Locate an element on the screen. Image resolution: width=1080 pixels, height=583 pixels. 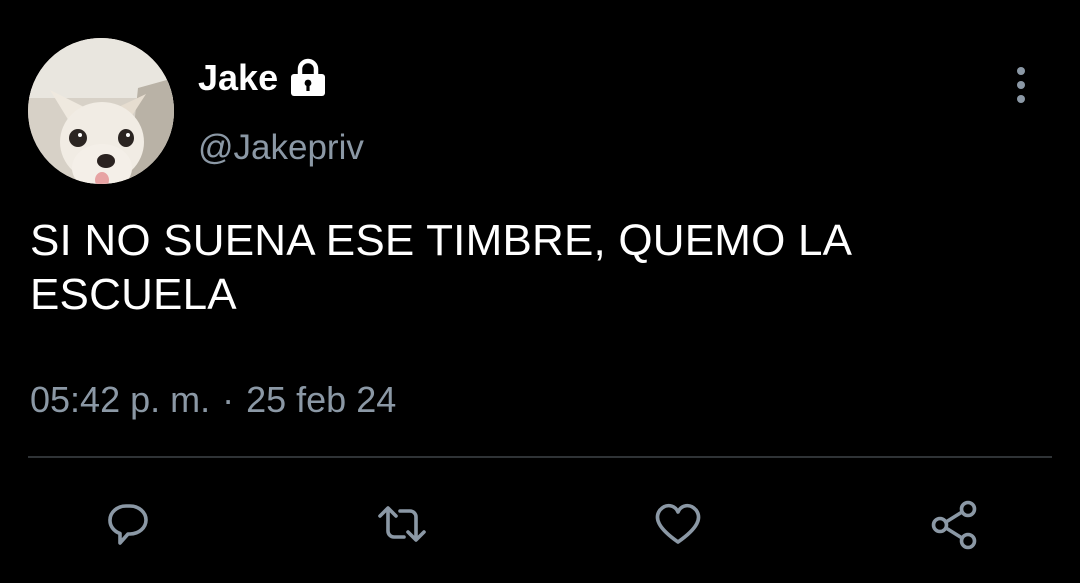
tweet-timestamp: 05:42 p. m. · 25 feb 24 is located at coordinates (213, 400).